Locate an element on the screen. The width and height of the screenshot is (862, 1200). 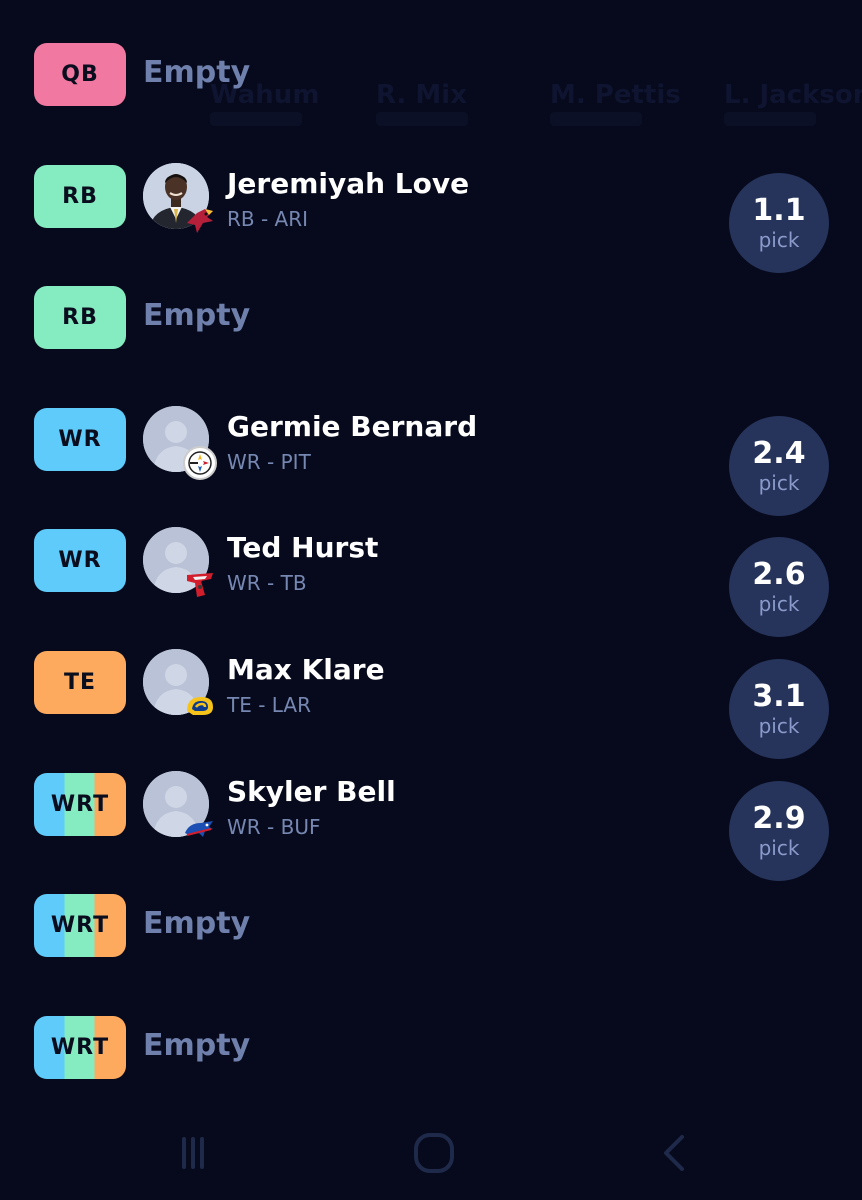
cardinals-logo-icon is located at coordinates (200, 220).